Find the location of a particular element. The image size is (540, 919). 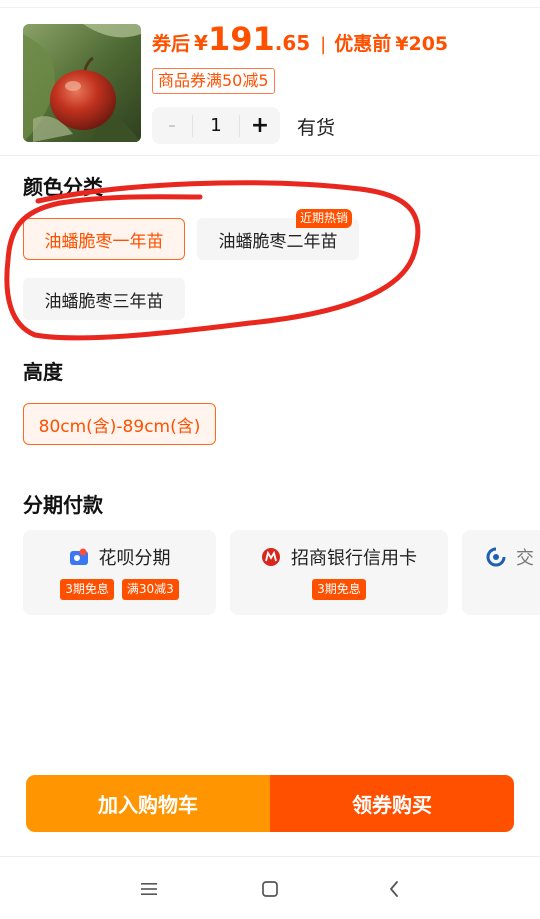

installment-badge: 满30减3 is located at coordinates (150, 589).